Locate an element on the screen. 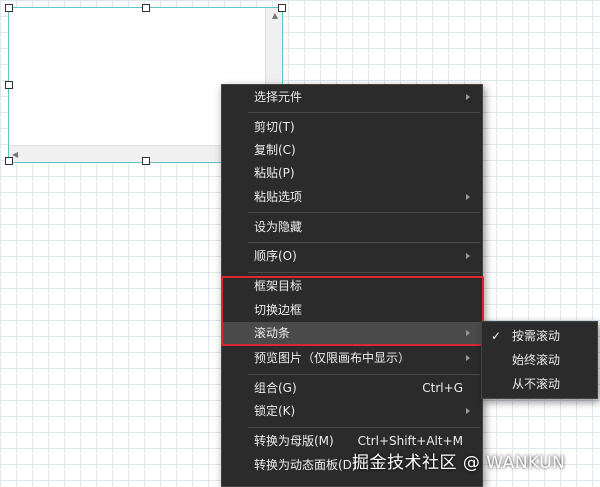 The height and width of the screenshot is (487, 600). checkmark-icon: ✓ is located at coordinates (496, 336).